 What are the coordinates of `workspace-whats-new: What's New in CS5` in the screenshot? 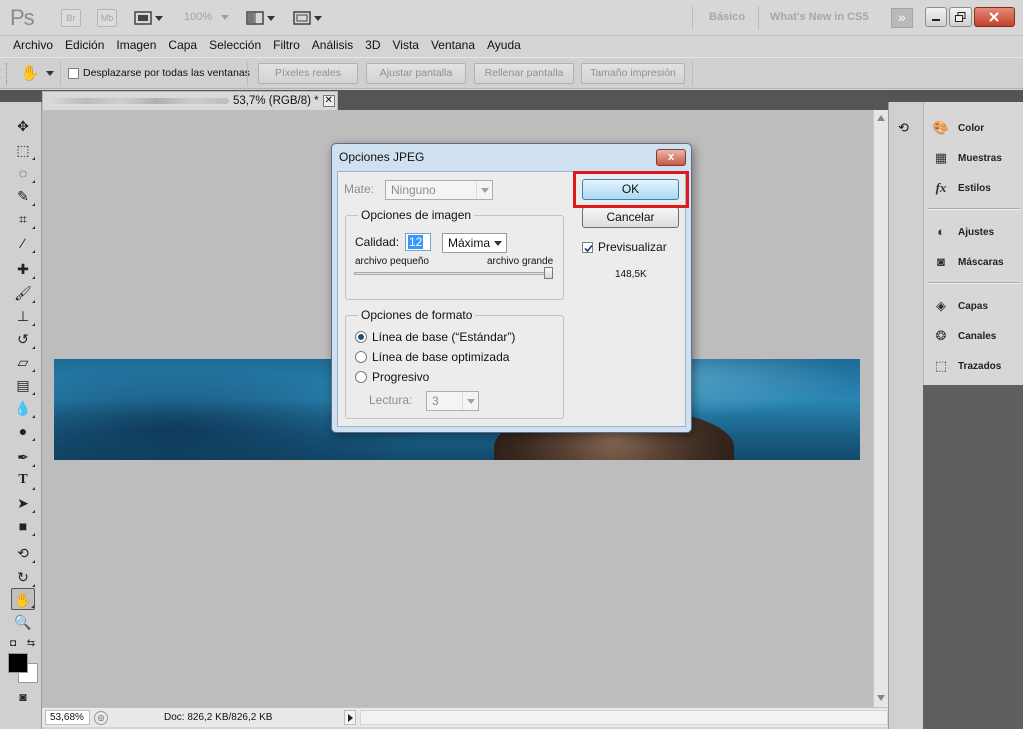 It's located at (819, 17).